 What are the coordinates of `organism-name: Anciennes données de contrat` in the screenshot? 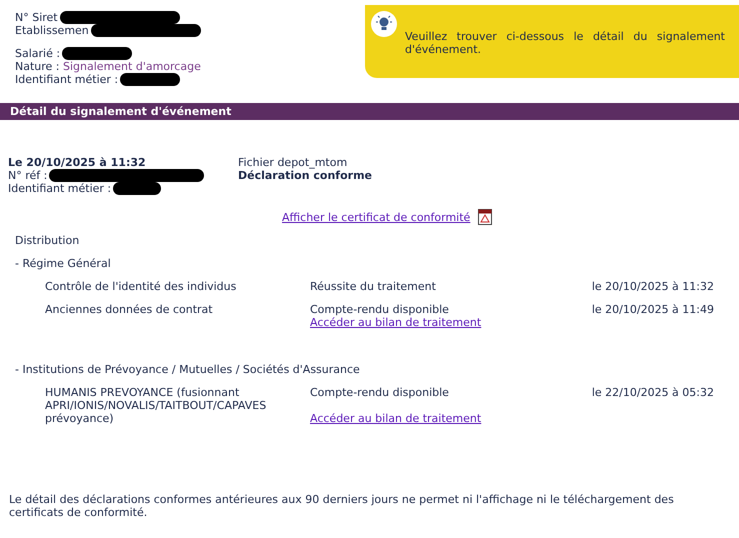 It's located at (129, 310).